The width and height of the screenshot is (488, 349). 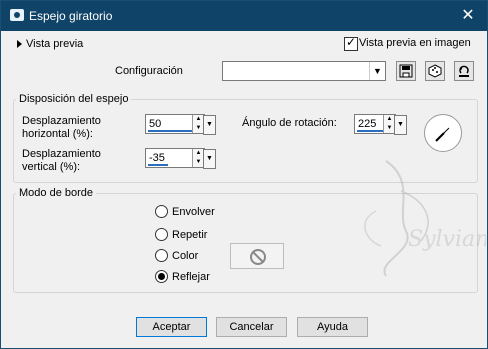 What do you see at coordinates (56, 193) in the screenshot?
I see `border-mode-title: Modo de borde` at bounding box center [56, 193].